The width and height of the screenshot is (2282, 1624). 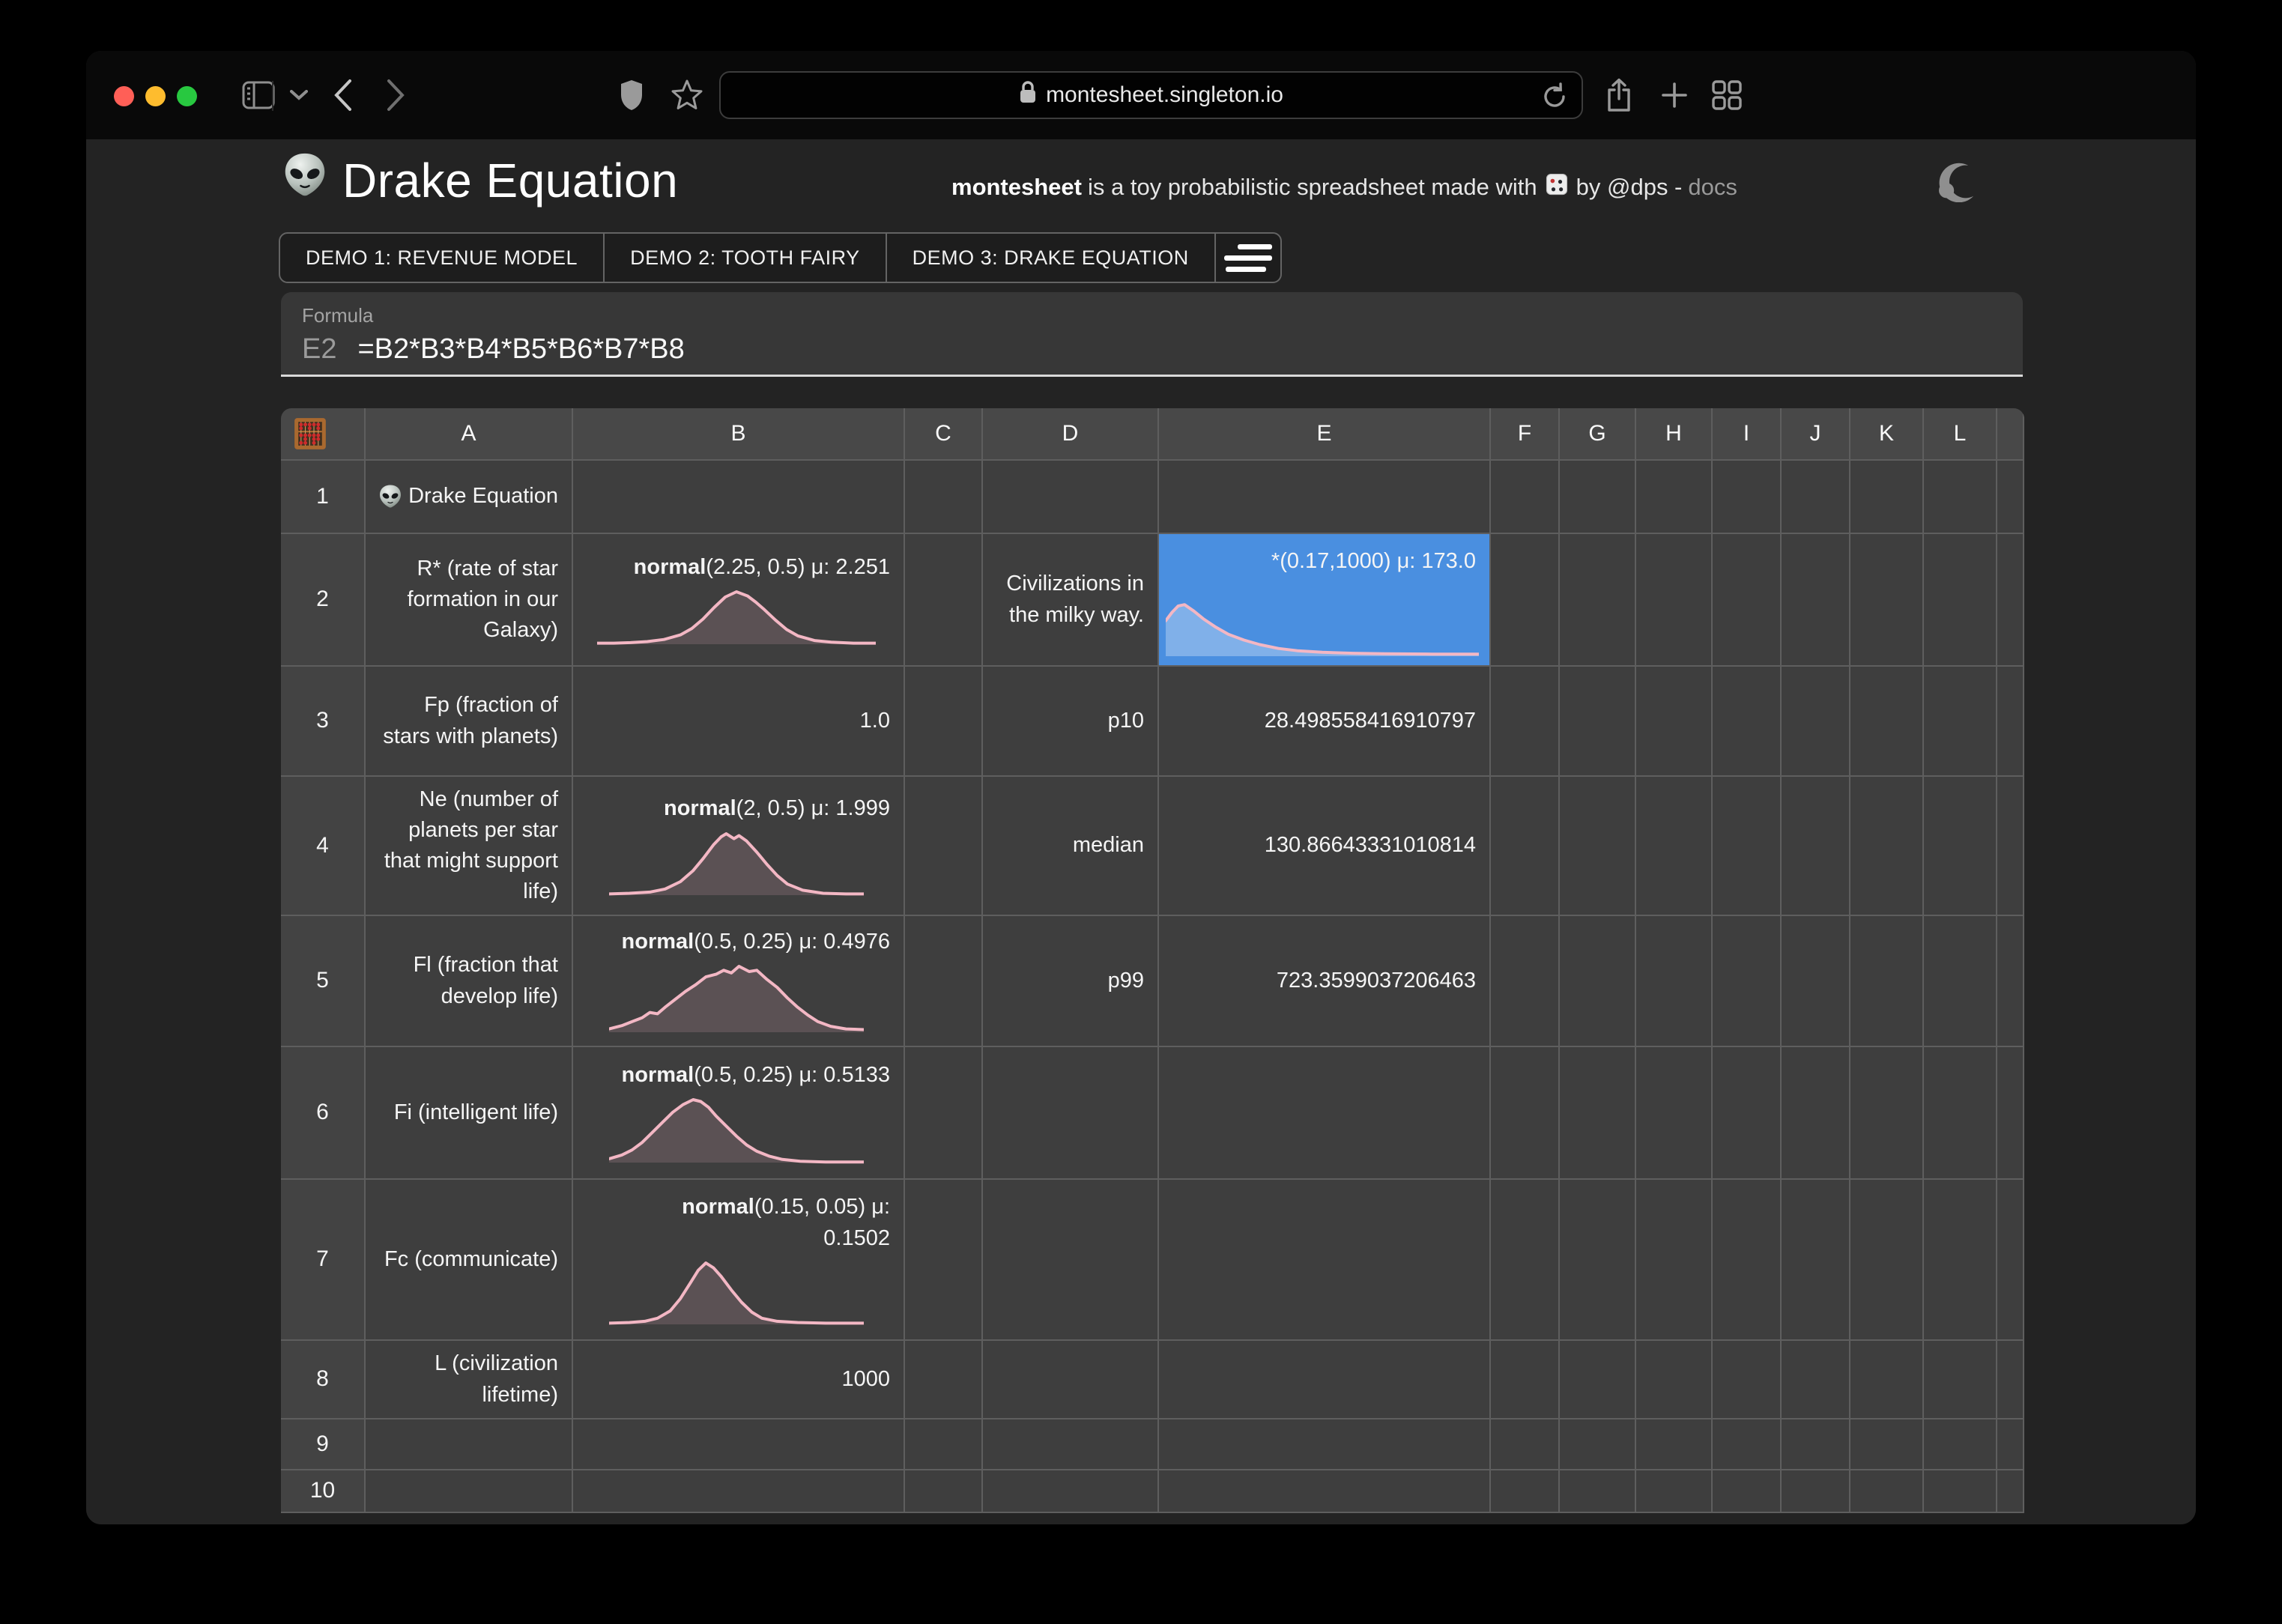 I want to click on col-header-C: C, so click(x=944, y=434).